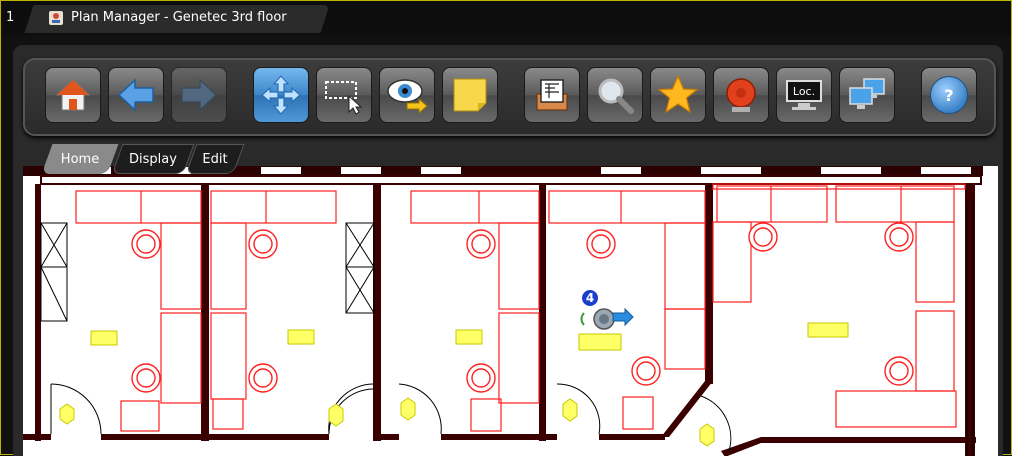 This screenshot has height=456, width=1012. What do you see at coordinates (56, 18) in the screenshot?
I see `plan-manager-icon` at bounding box center [56, 18].